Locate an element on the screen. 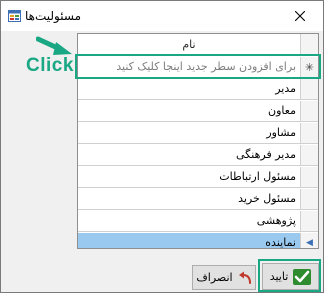 This screenshot has width=324, height=293. triangle-left-icon: ◀ is located at coordinates (309, 243).